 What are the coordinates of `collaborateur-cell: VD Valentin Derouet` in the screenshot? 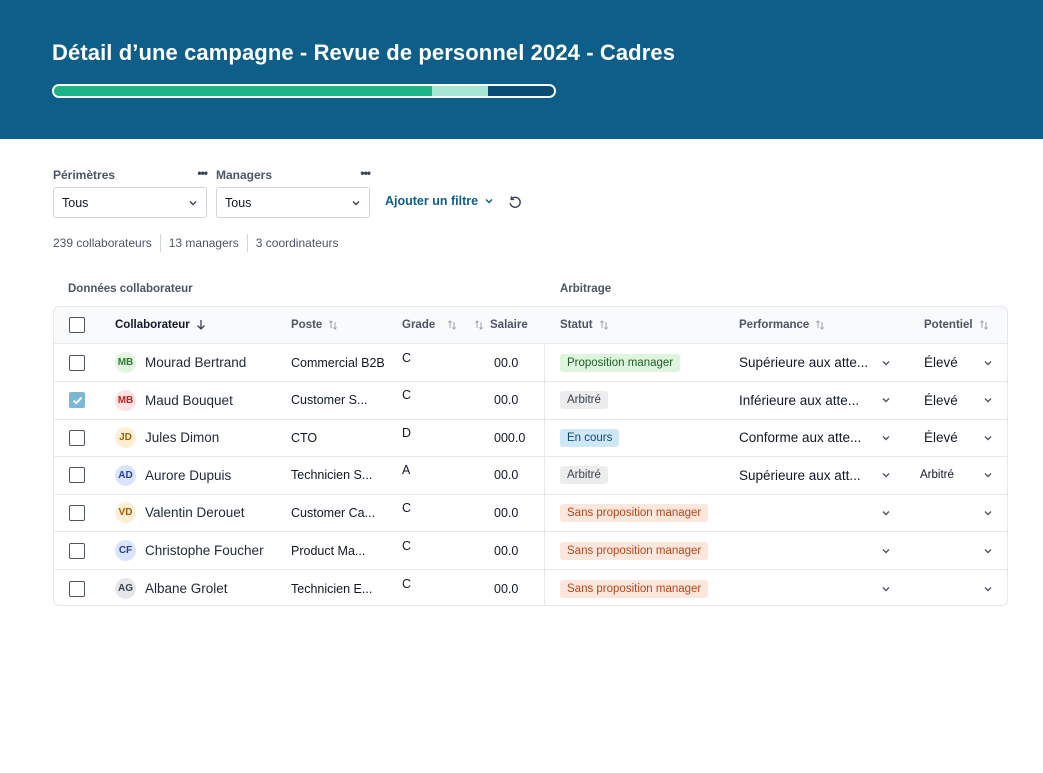 It's located at (180, 512).